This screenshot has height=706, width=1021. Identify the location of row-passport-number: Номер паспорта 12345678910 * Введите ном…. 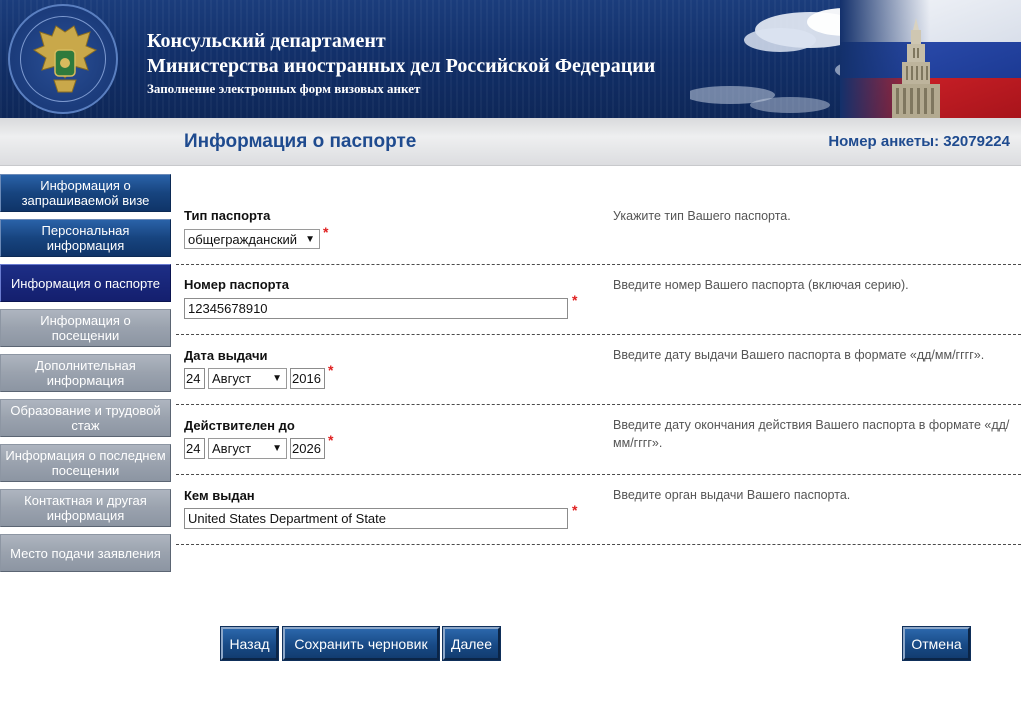
(598, 300).